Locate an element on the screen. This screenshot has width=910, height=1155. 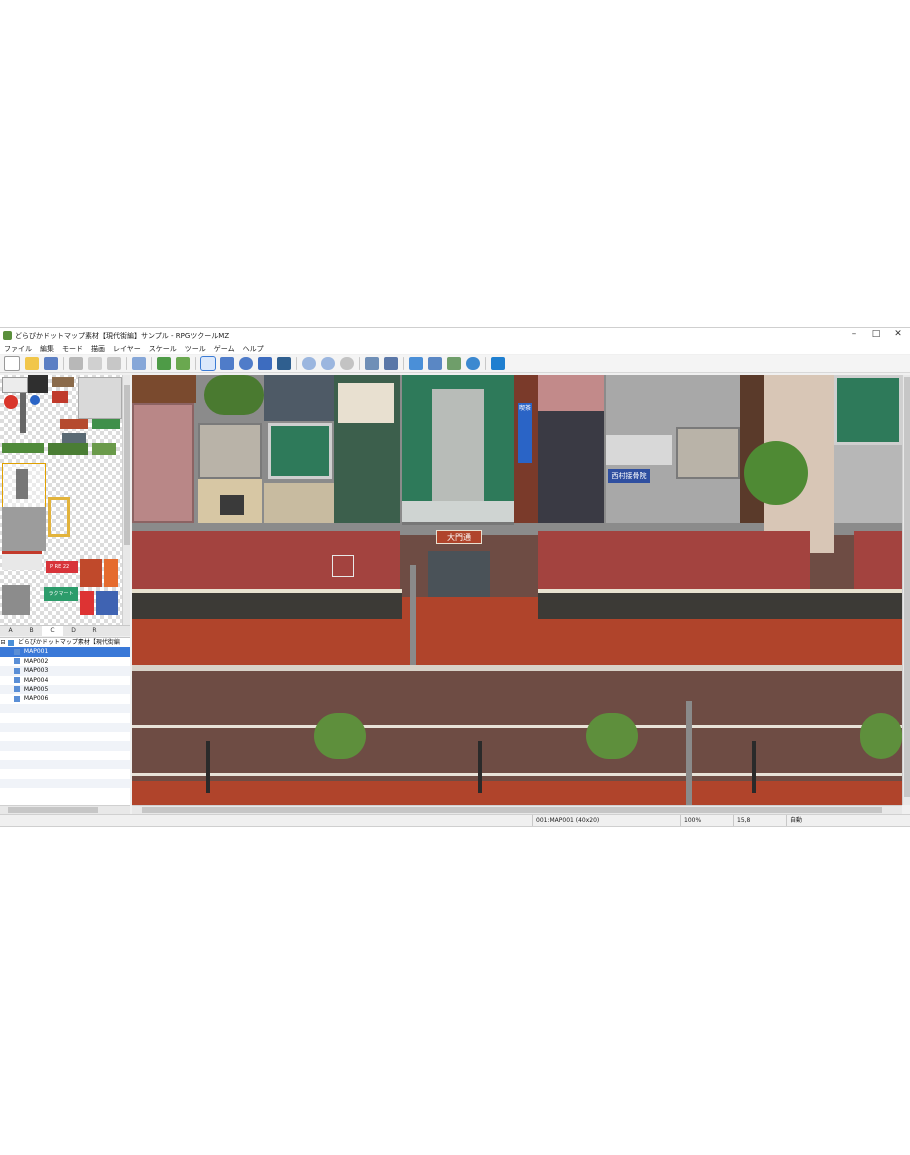
playtest-icon is located at coordinates (498, 363).